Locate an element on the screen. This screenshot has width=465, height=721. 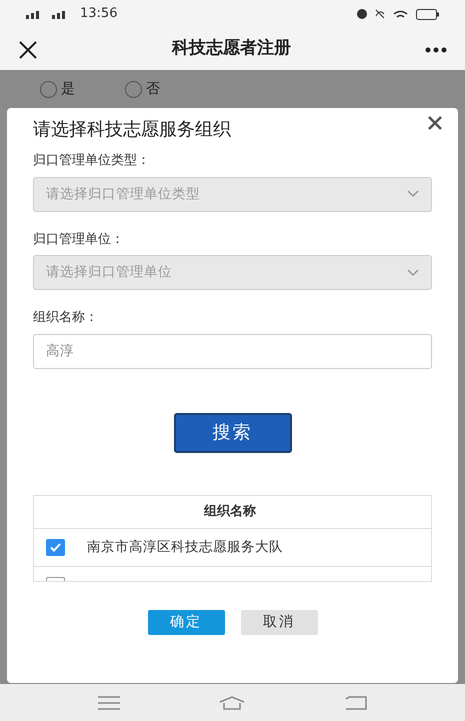
back-icon is located at coordinates (356, 703).